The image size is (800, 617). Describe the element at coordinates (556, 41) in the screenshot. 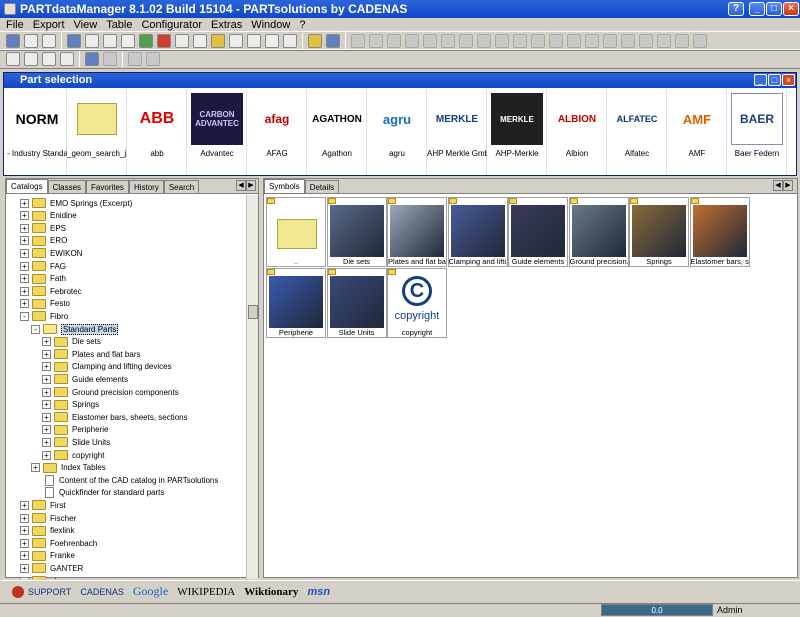

I see `dropdown-icon` at that location.